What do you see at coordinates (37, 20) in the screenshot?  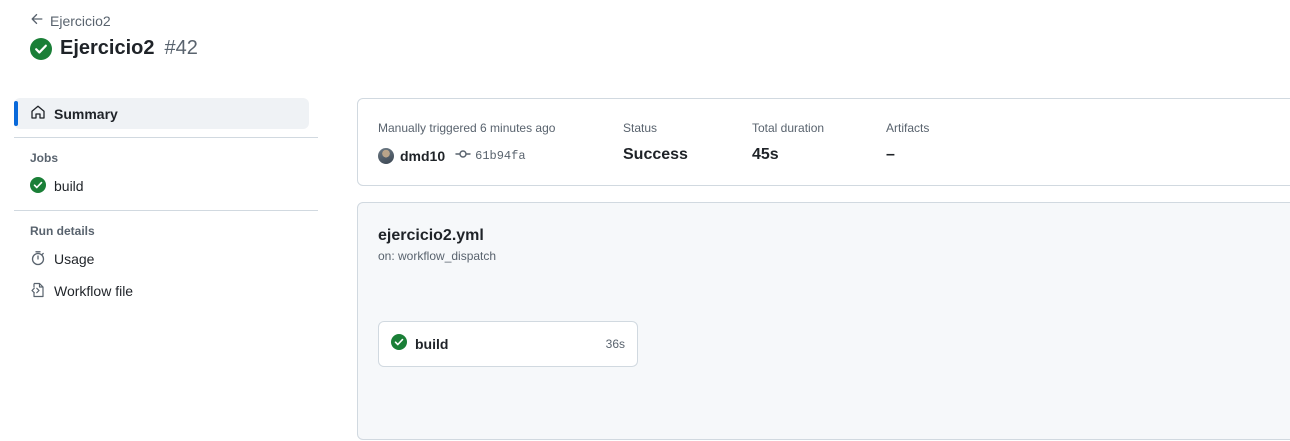 I see `arrow-left-icon` at bounding box center [37, 20].